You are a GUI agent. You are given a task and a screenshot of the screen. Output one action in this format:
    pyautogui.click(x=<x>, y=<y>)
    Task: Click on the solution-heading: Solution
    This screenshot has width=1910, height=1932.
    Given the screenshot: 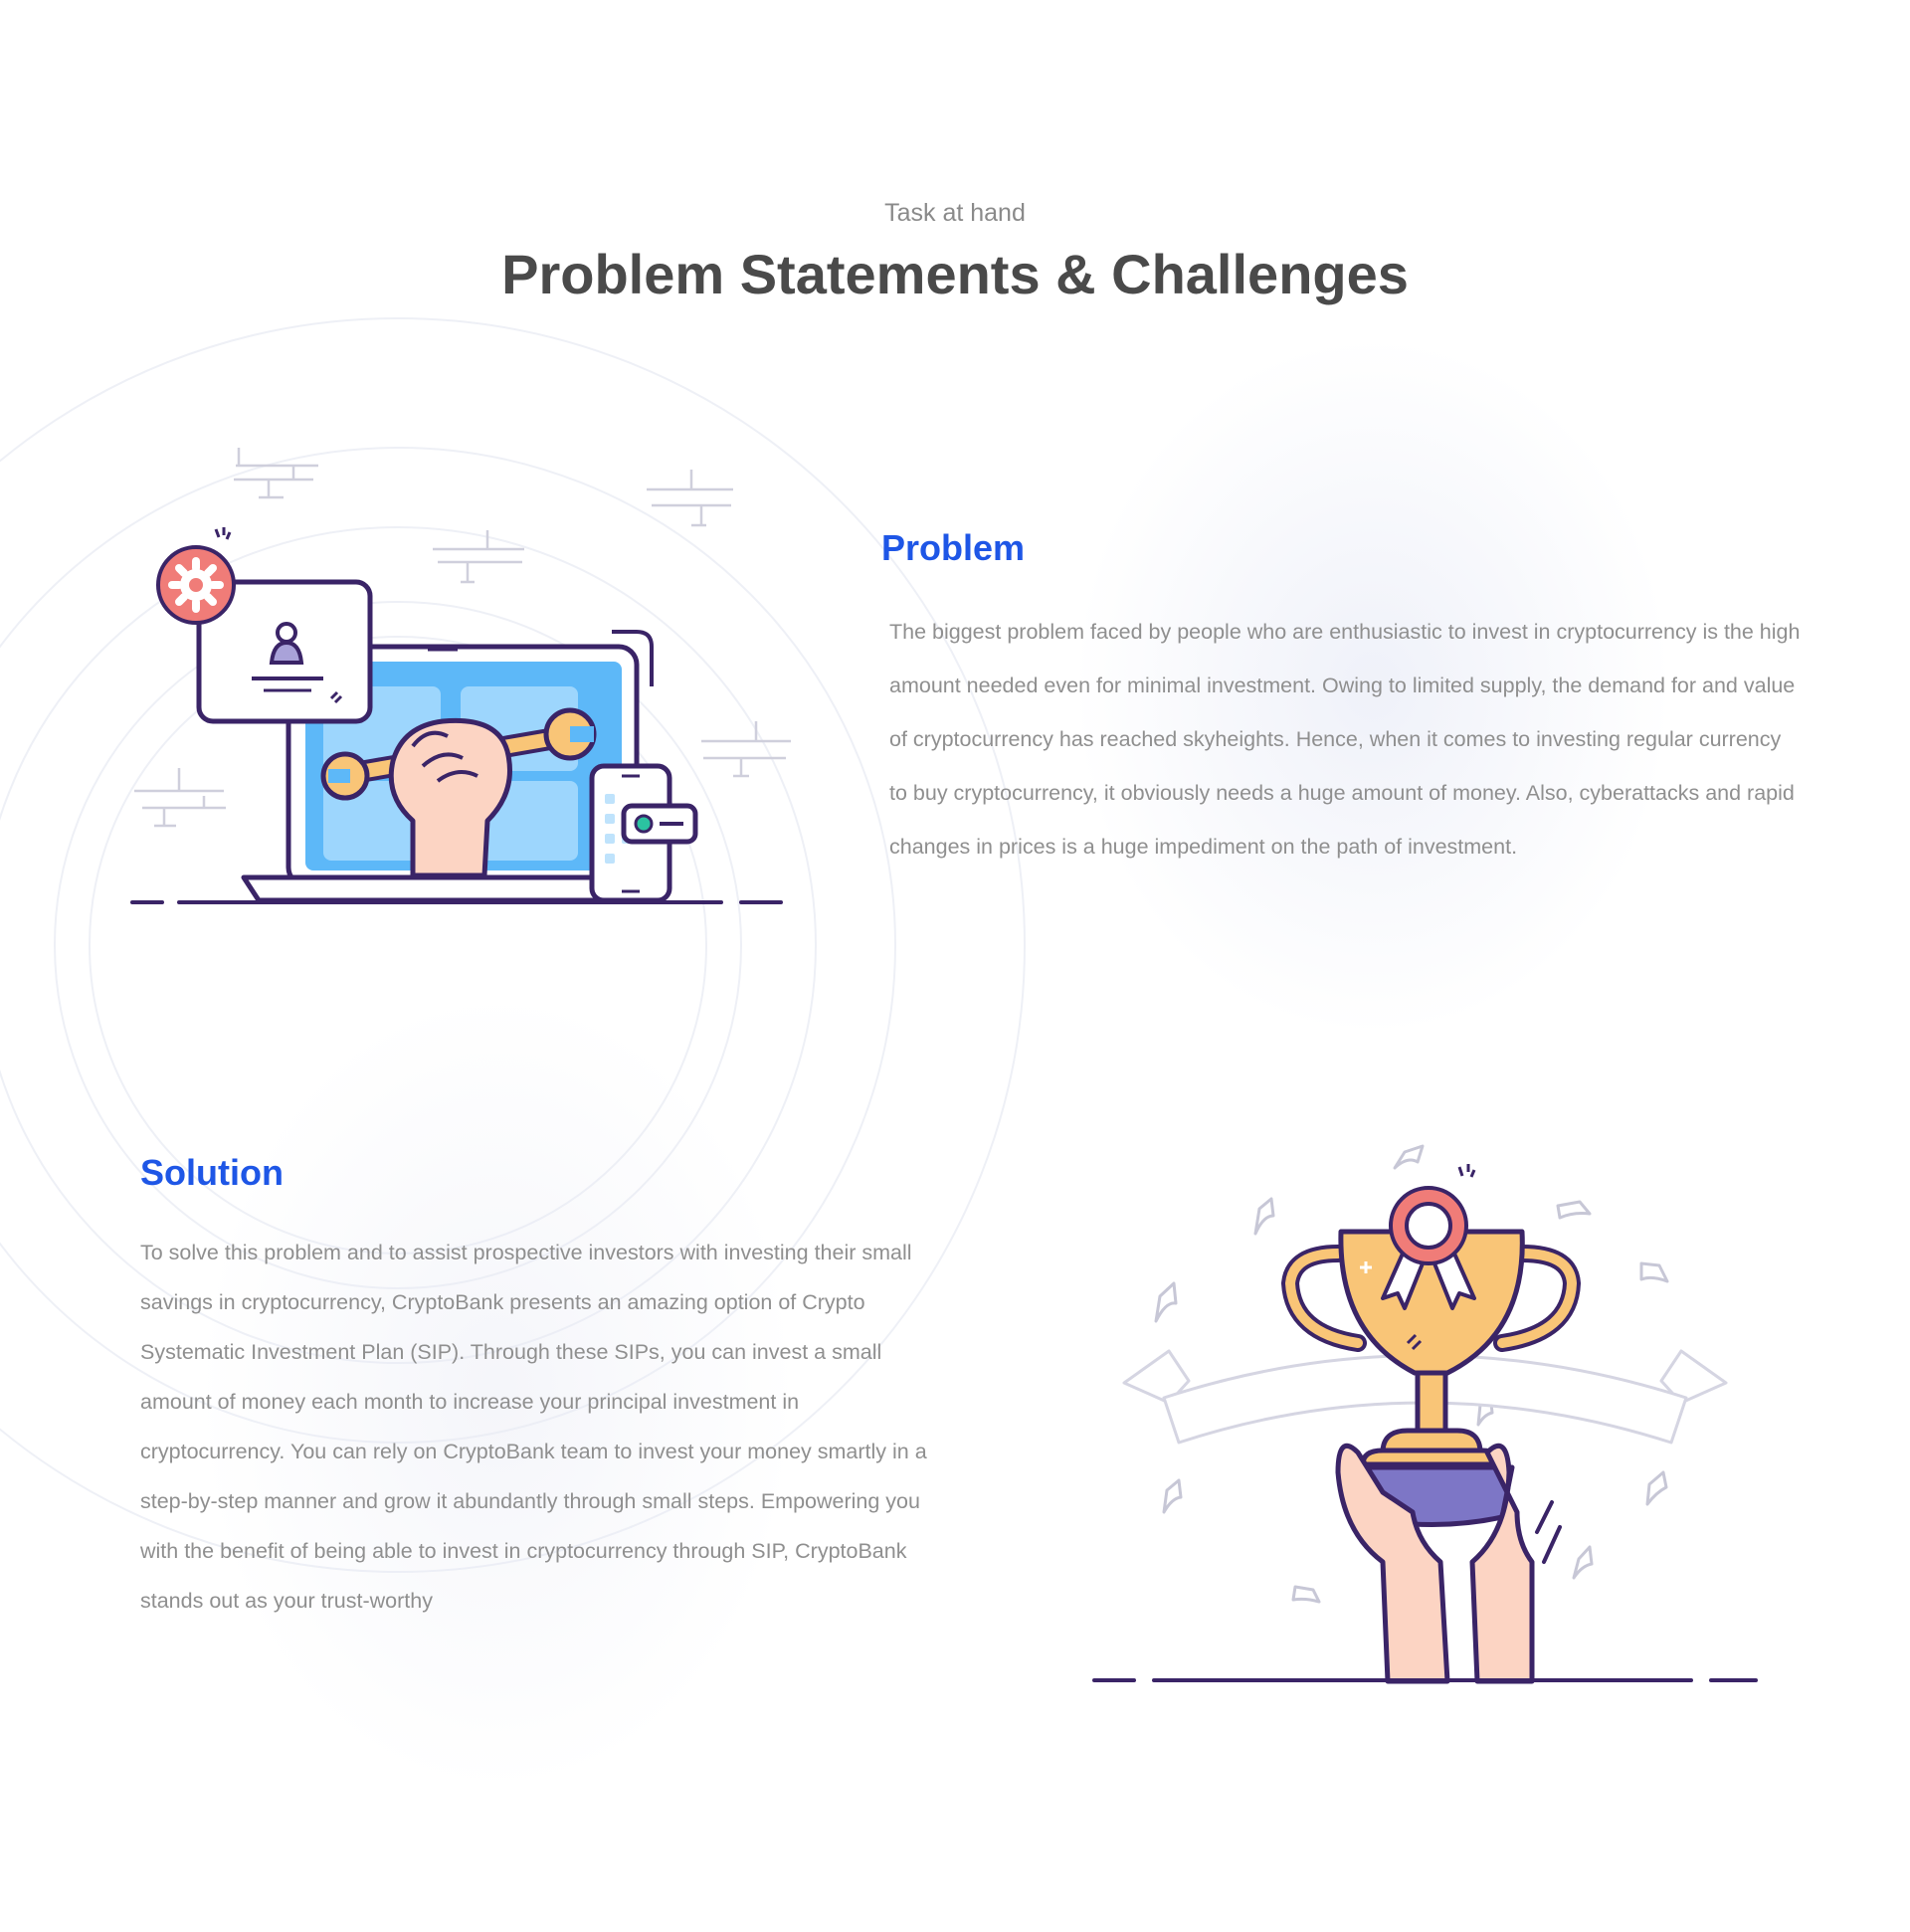 What is the action you would take?
    pyautogui.click(x=212, y=1172)
    